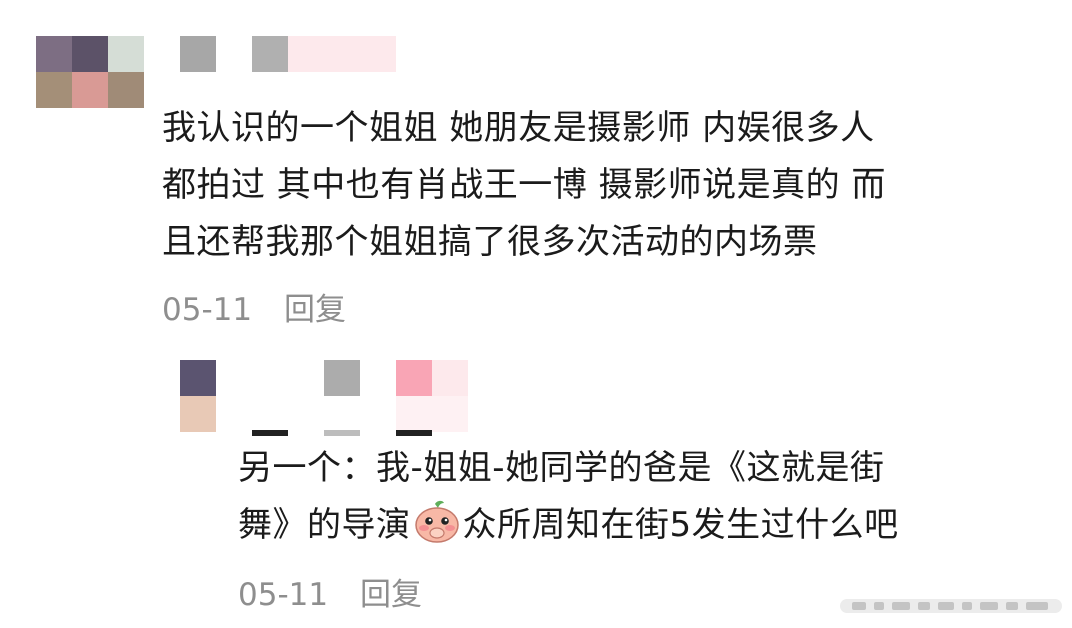 The image size is (1072, 628). I want to click on peach-face-emoji-icon, so click(437, 531).